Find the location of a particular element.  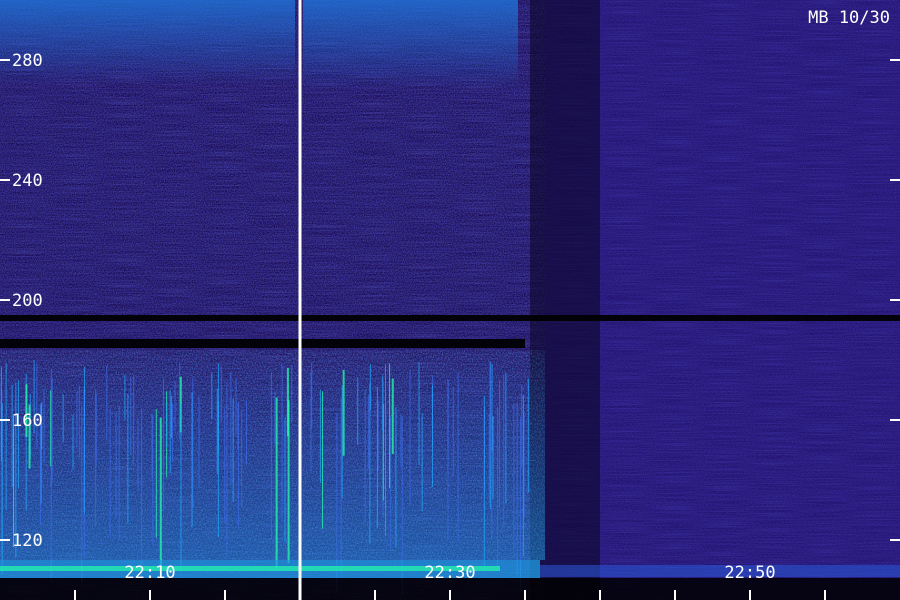

chart-title: MB 10/30 is located at coordinates (849, 18).